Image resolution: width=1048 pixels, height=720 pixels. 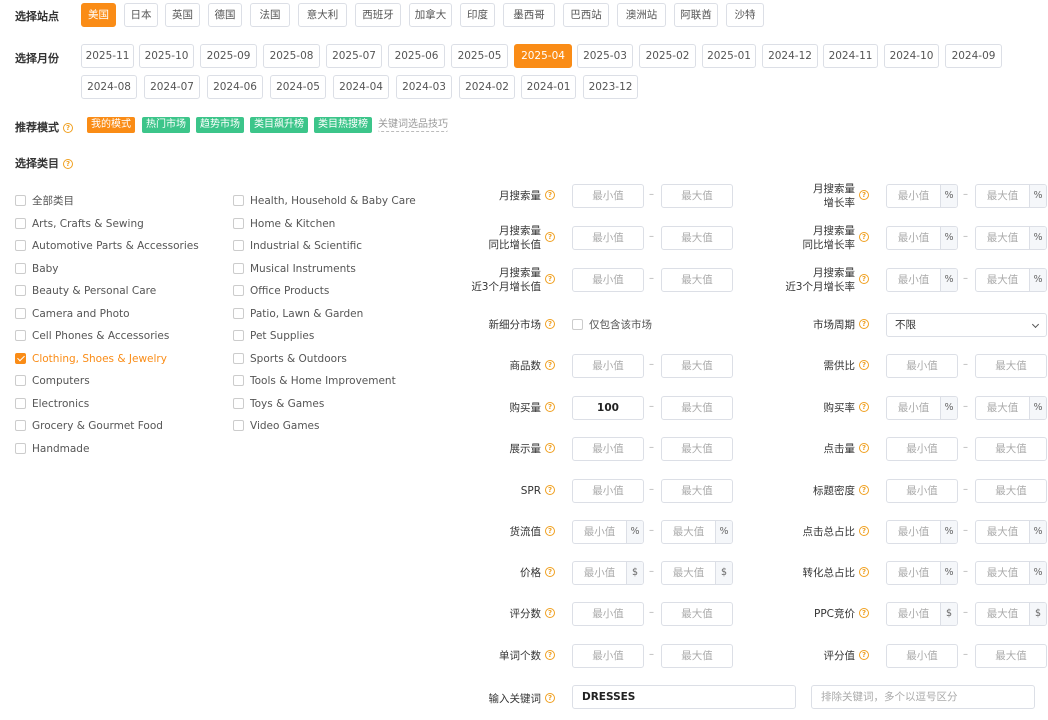 What do you see at coordinates (684, 697) in the screenshot?
I see `keyword-input: DRESSES` at bounding box center [684, 697].